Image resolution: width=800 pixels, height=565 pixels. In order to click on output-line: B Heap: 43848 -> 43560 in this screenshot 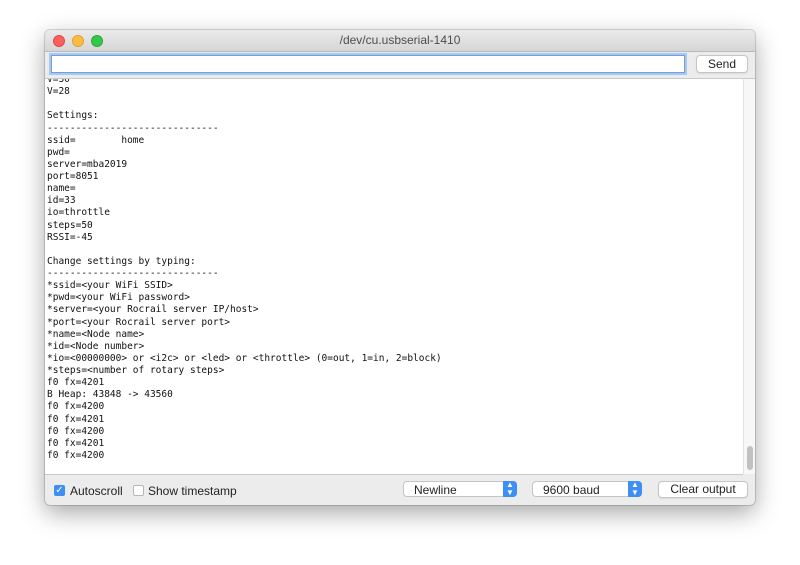, I will do `click(110, 395)`.